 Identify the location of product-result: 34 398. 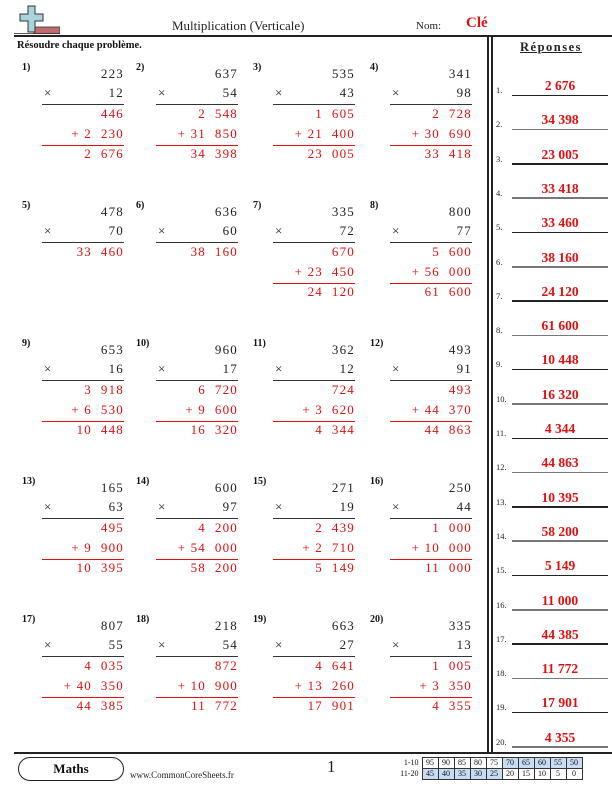
(214, 153).